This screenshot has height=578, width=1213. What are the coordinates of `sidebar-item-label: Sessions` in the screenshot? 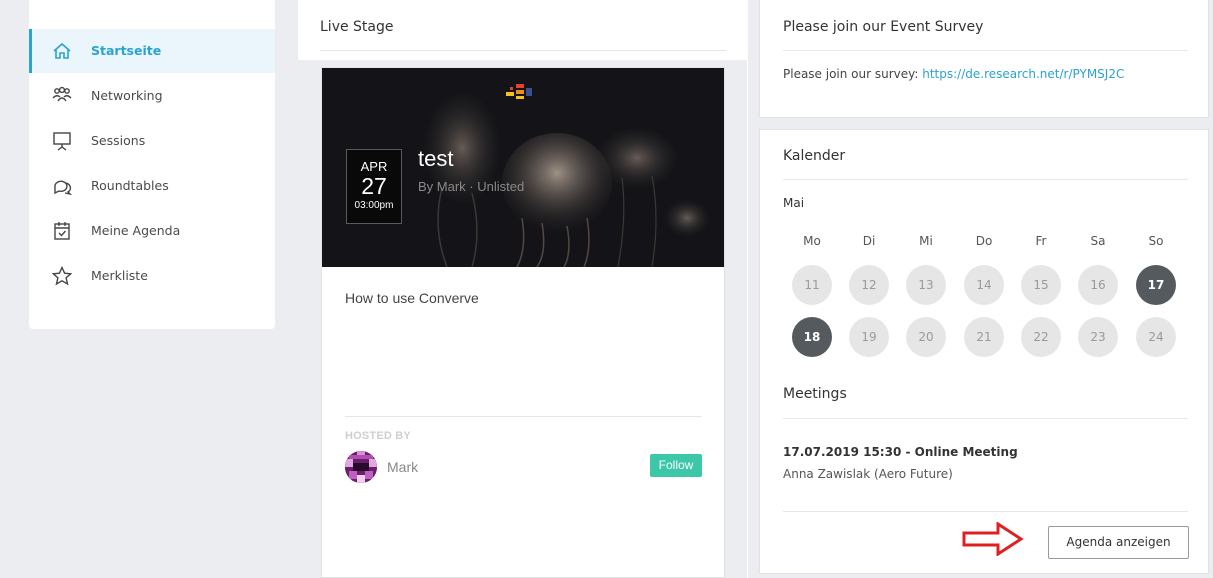 It's located at (118, 140).